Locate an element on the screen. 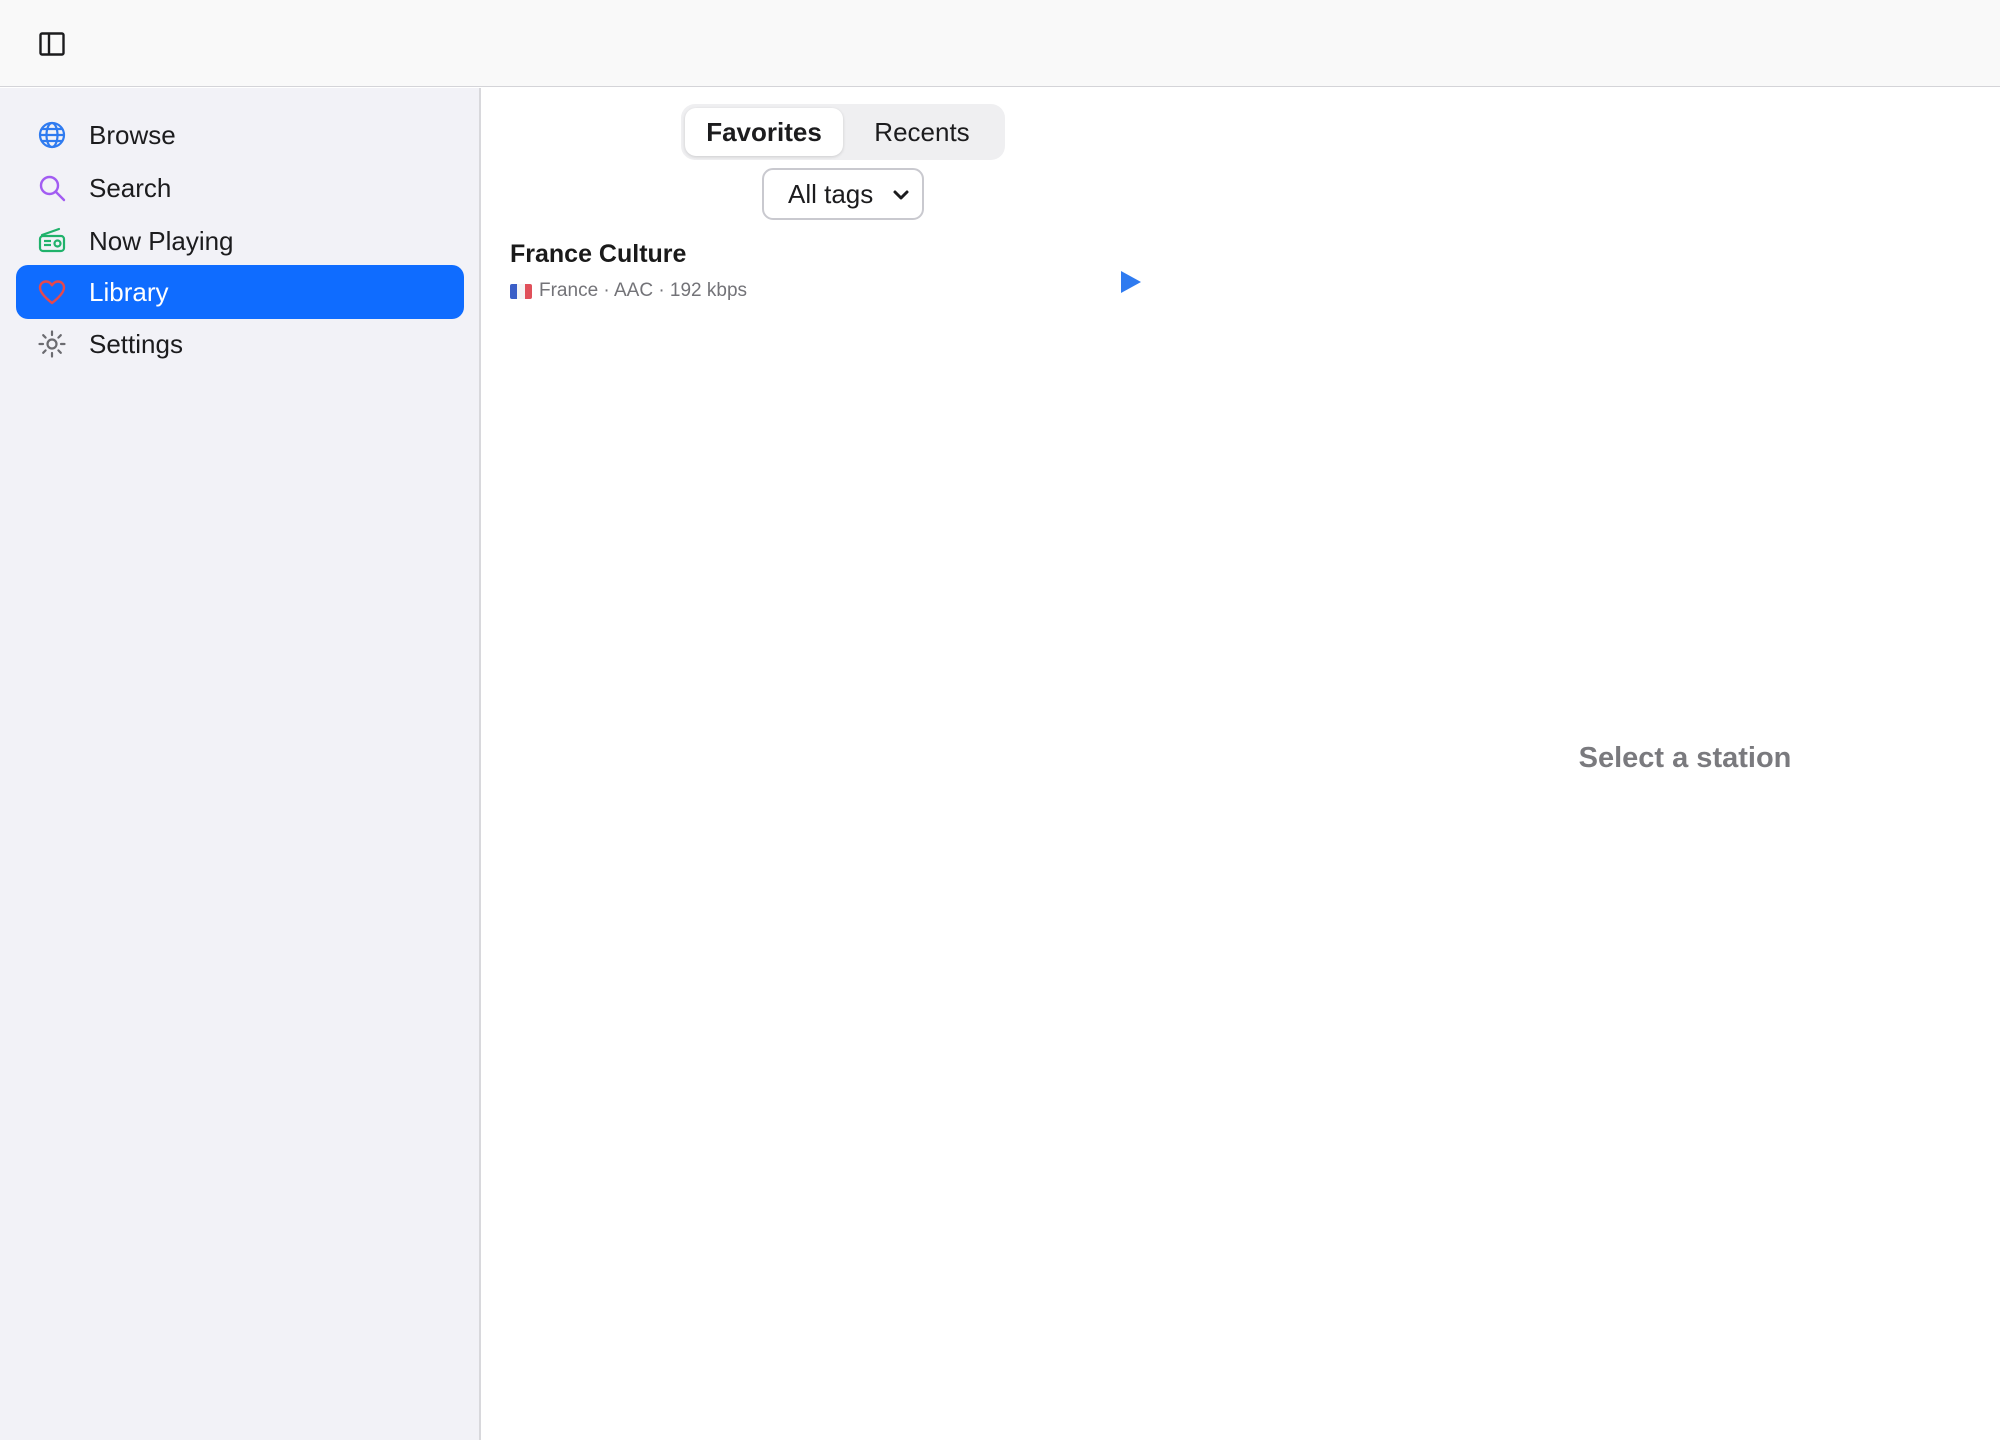 The image size is (2000, 1440). chevron-down-icon is located at coordinates (901, 195).